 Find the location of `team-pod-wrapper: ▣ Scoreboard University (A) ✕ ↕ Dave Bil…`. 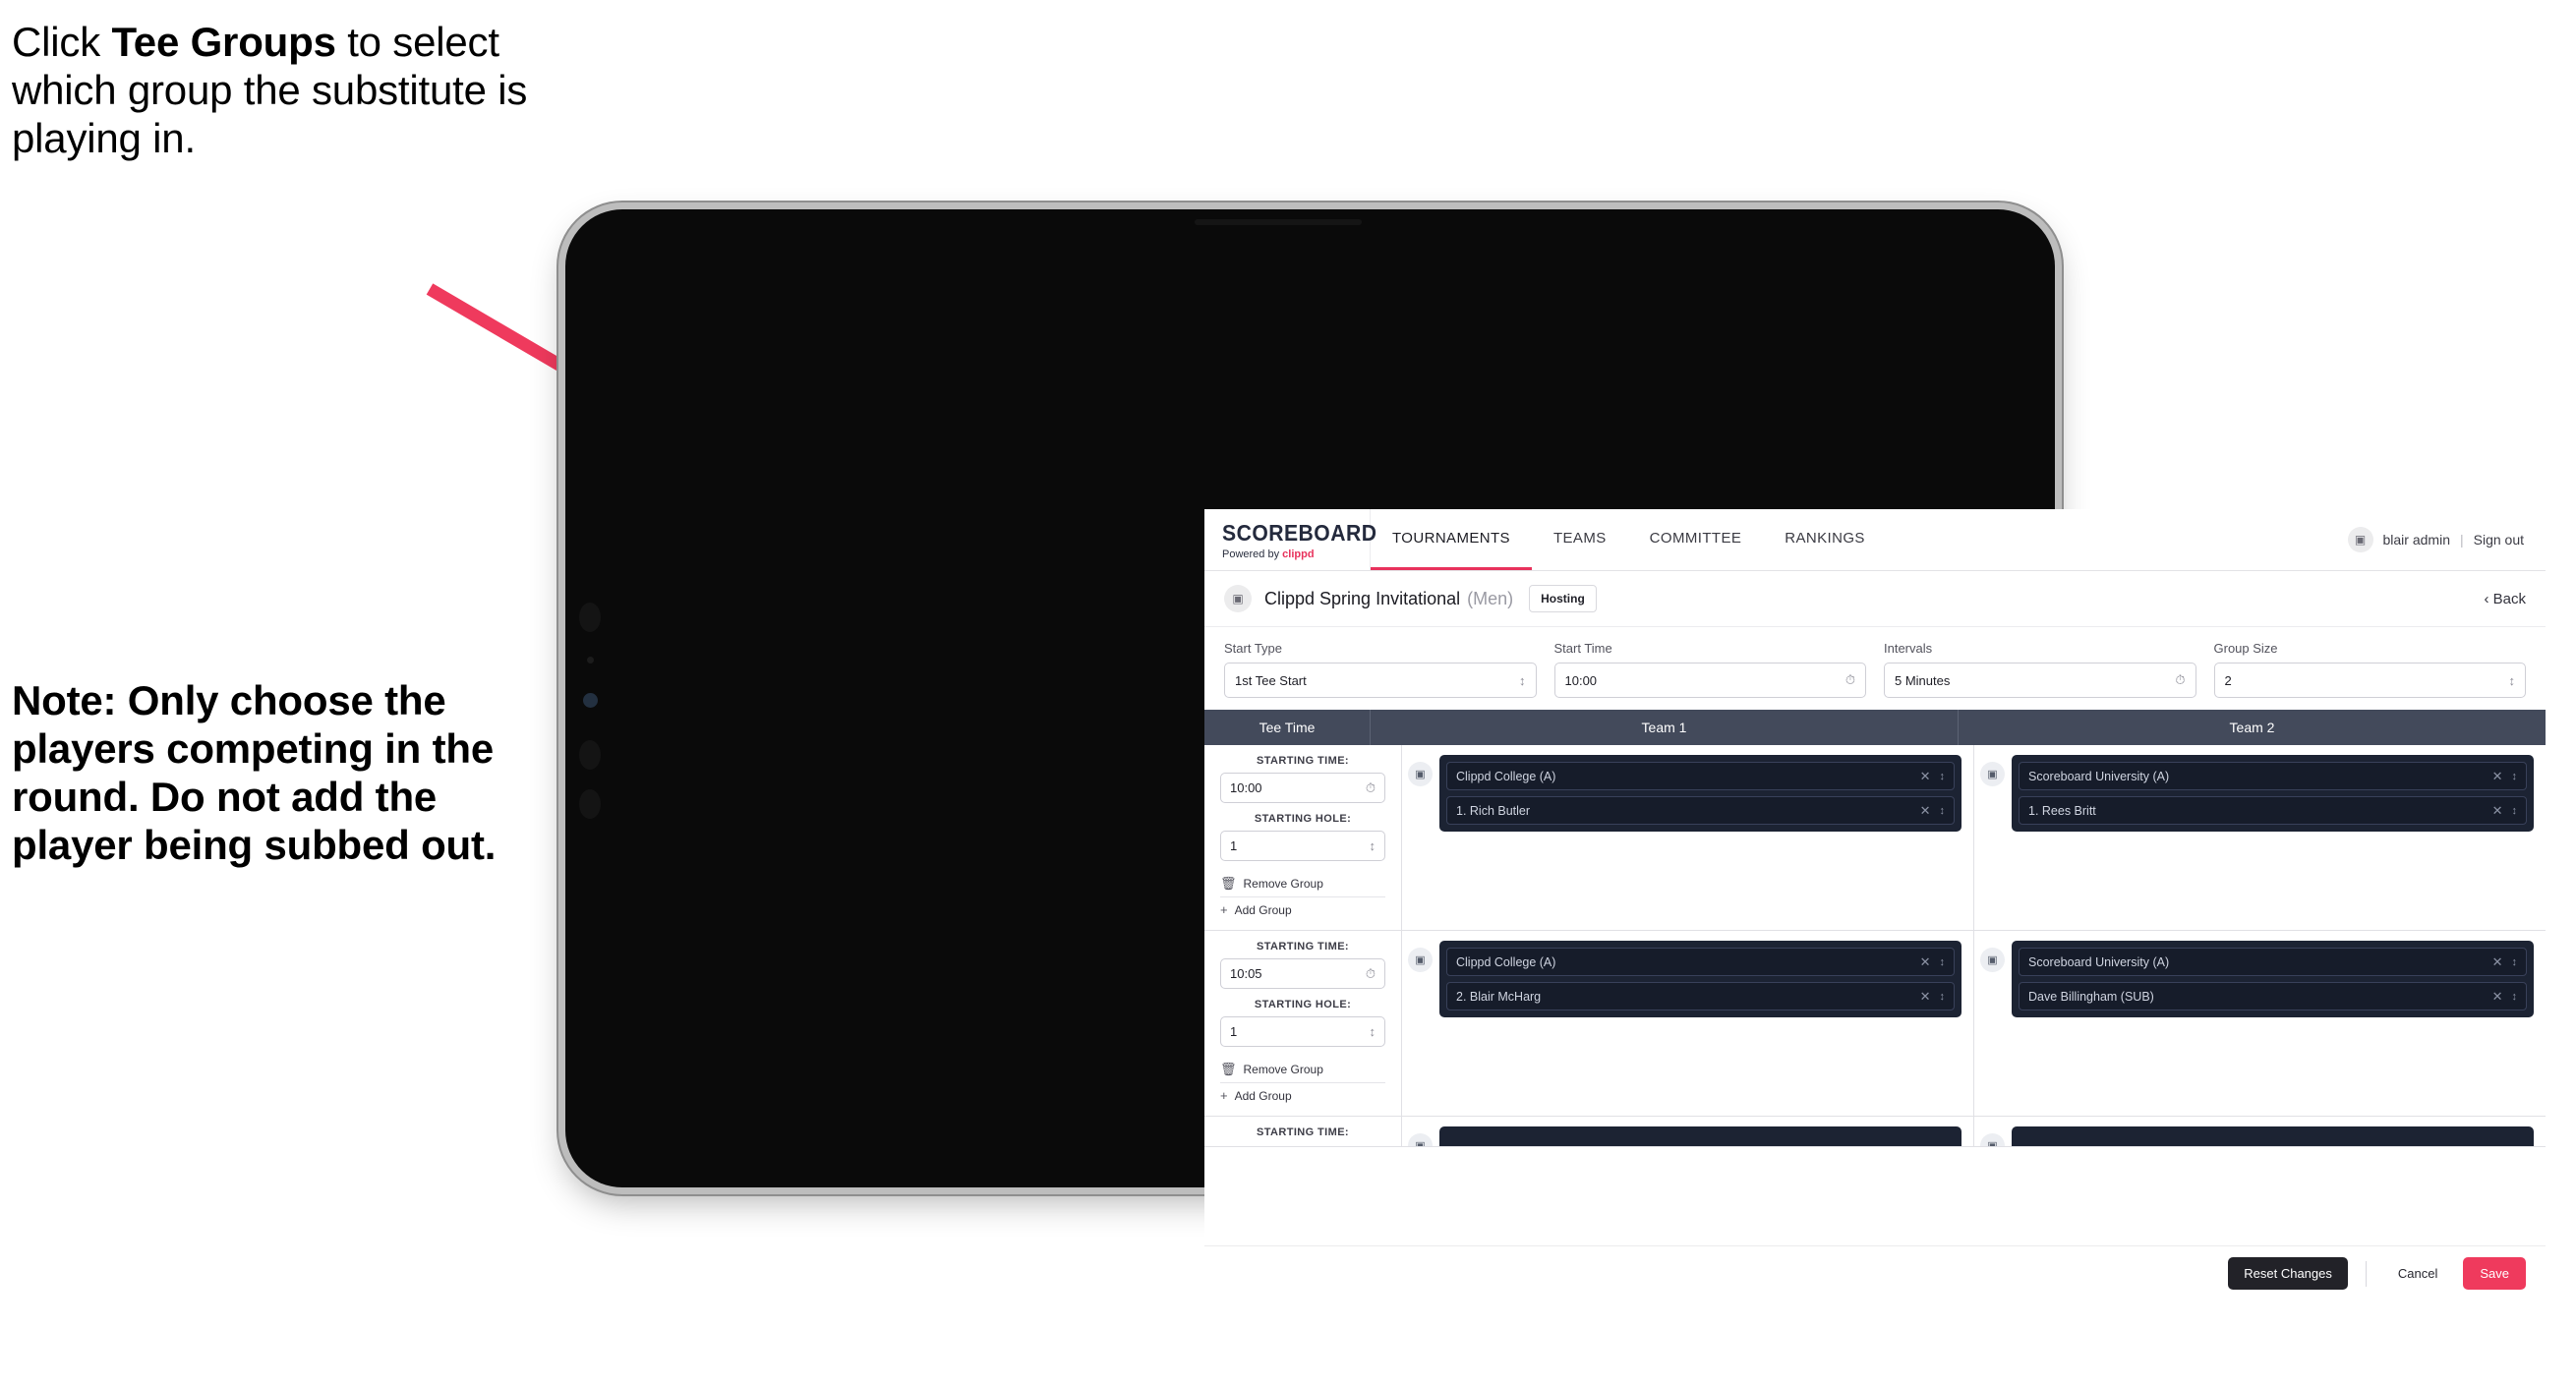

team-pod-wrapper: ▣ Scoreboard University (A) ✕ ↕ Dave Bil… is located at coordinates (2257, 979).